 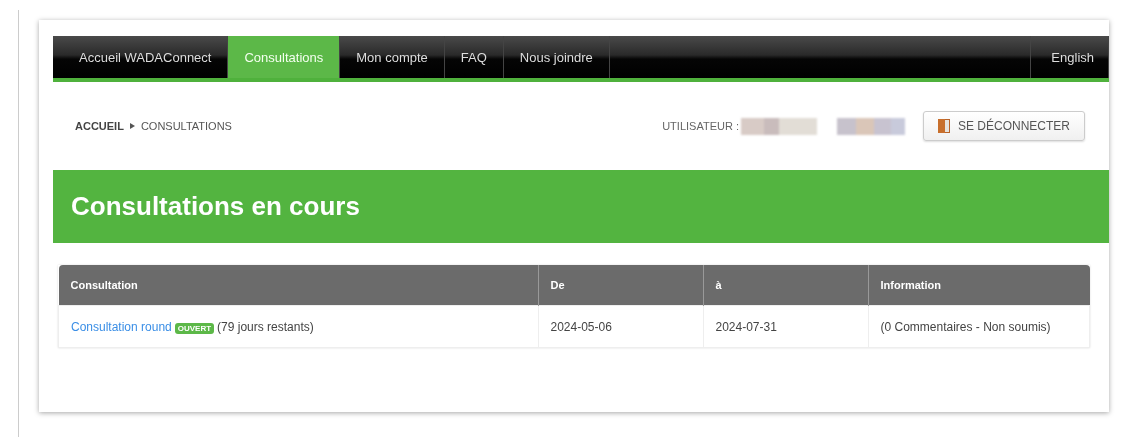 What do you see at coordinates (785, 326) in the screenshot?
I see `table-cell: 2024-07-31` at bounding box center [785, 326].